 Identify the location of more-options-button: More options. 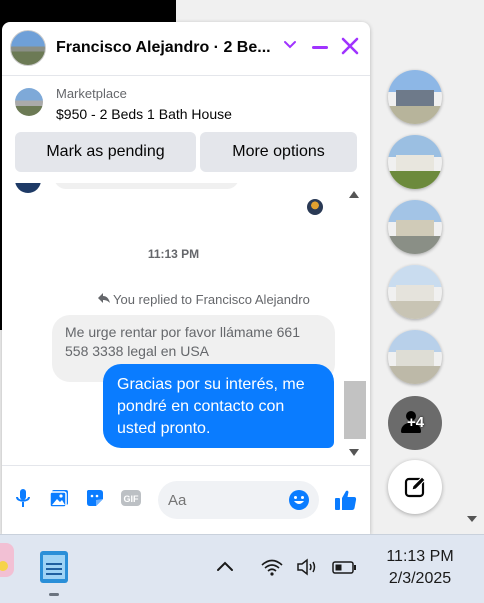
(278, 152).